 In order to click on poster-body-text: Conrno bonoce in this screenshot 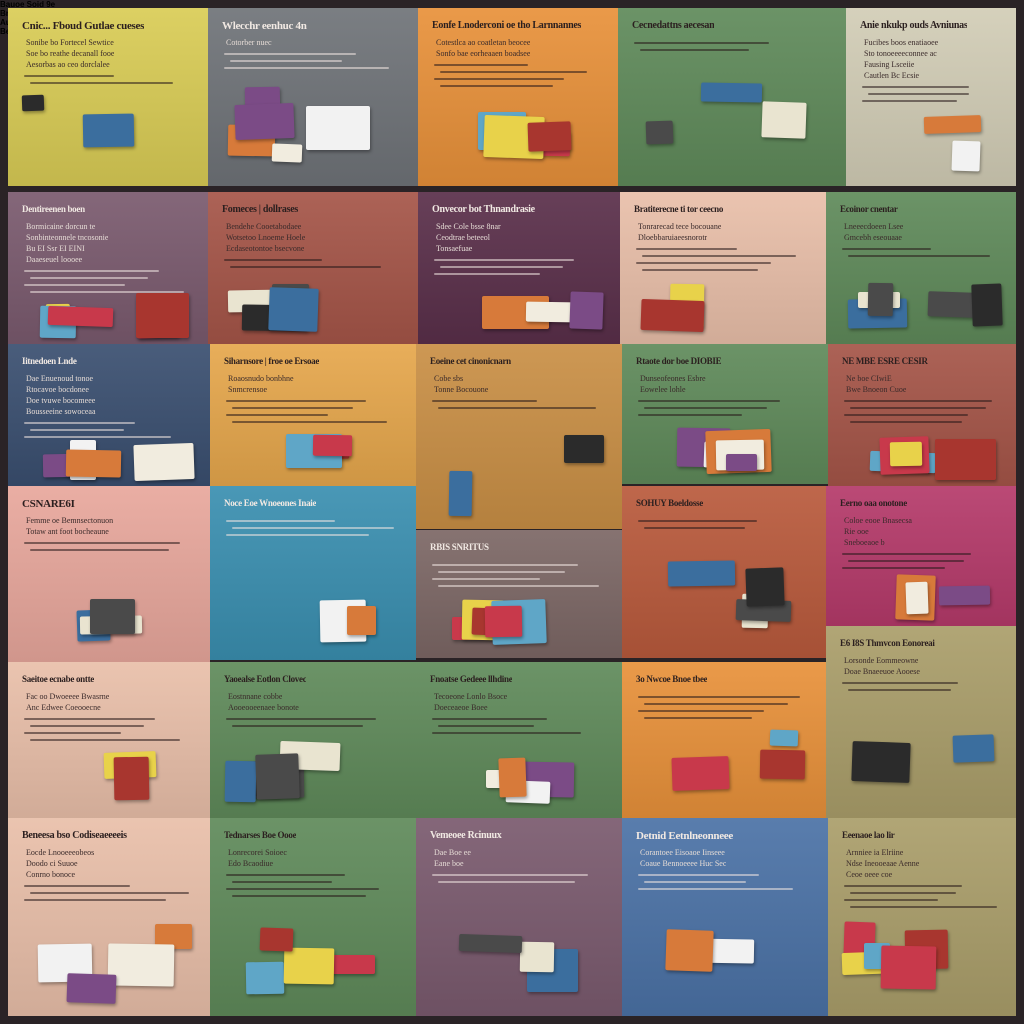, I will do `click(51, 874)`.